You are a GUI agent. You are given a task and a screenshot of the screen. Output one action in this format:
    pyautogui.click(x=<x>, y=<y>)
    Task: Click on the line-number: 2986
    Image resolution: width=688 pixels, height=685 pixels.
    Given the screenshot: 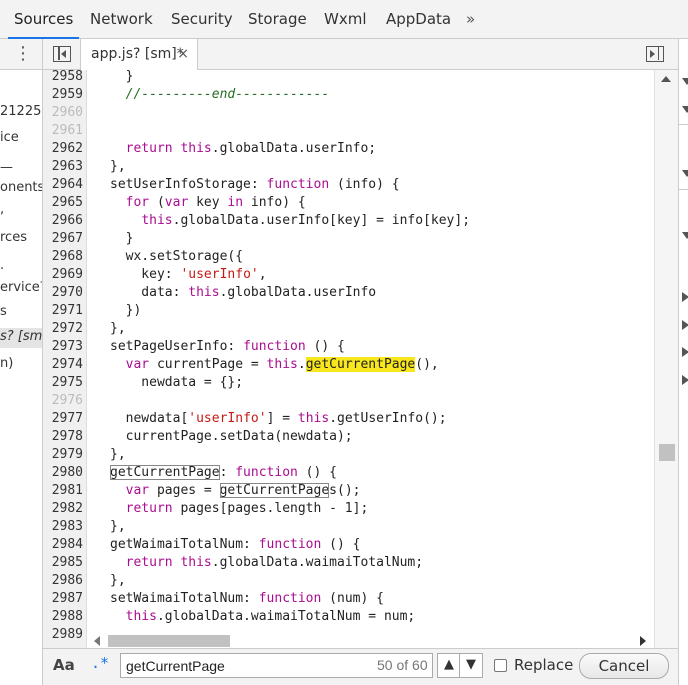 What is the action you would take?
    pyautogui.click(x=63, y=581)
    